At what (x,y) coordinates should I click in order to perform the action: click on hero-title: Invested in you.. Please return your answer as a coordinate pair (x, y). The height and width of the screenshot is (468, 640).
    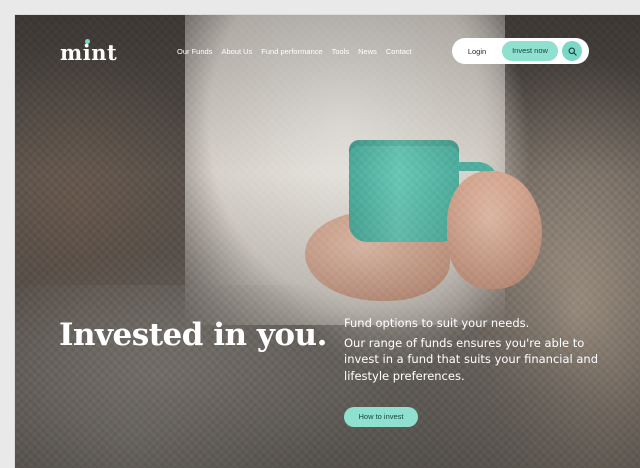
    Looking at the image, I should click on (193, 334).